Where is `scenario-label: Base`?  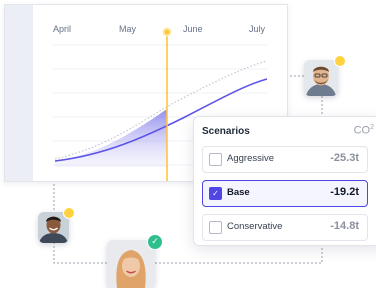 scenario-label: Base is located at coordinates (238, 192).